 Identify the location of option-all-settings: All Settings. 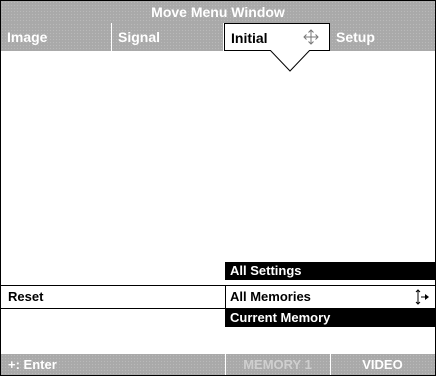
(330, 271).